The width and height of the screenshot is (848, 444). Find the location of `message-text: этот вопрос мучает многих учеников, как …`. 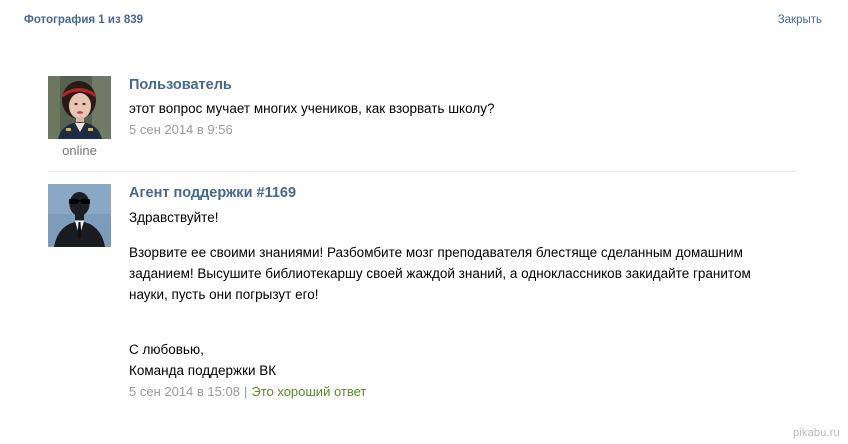

message-text: этот вопрос мучает многих учеников, как … is located at coordinates (312, 108).